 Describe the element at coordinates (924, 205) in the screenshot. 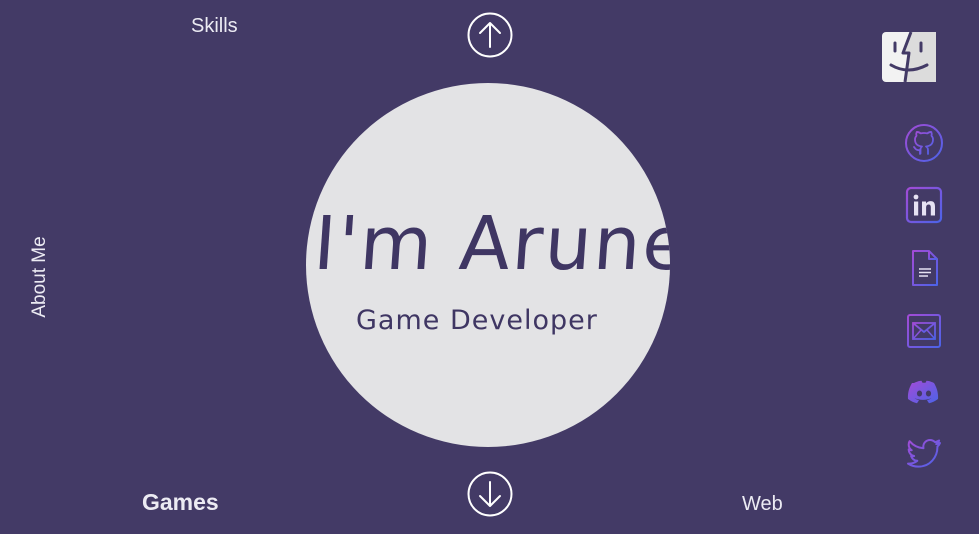

I see `linkedin-icon` at that location.